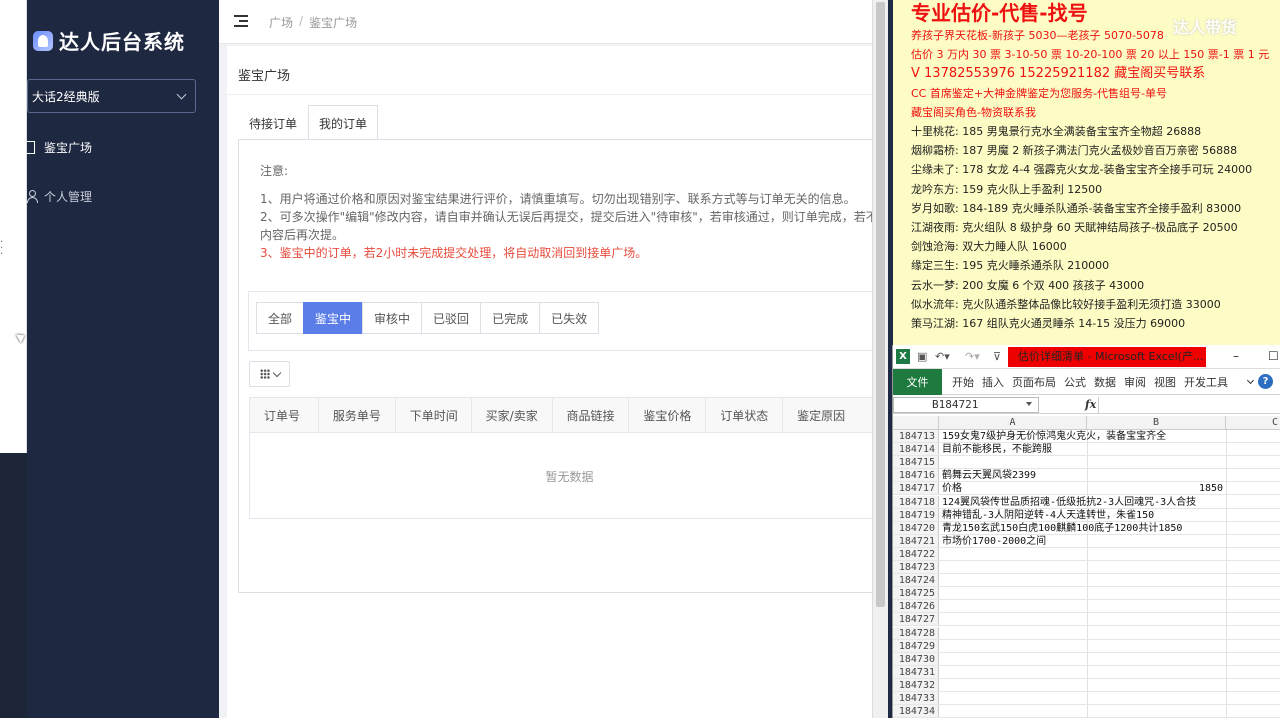  What do you see at coordinates (1109, 515) in the screenshot?
I see `cell: 精神错乱-3人阴阳逆转-4人天逢转世，朱雀150` at bounding box center [1109, 515].